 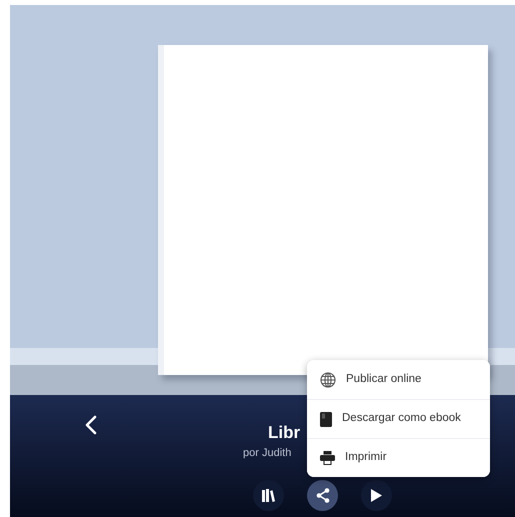 I want to click on book-author: por Judith, so click(x=267, y=453).